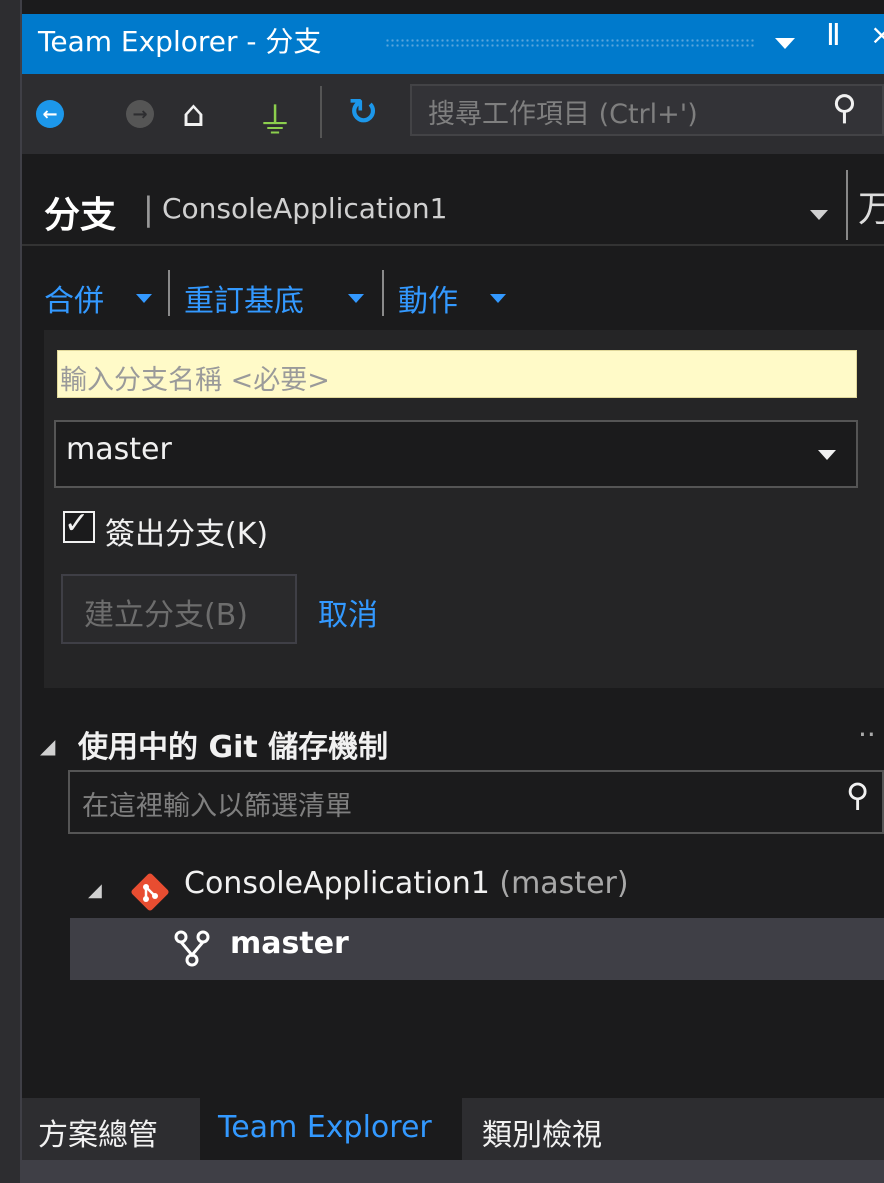 This screenshot has height=1183, width=884. Describe the element at coordinates (217, 806) in the screenshot. I see `filter-placeholder: 在這裡輸入以篩選清單` at that location.